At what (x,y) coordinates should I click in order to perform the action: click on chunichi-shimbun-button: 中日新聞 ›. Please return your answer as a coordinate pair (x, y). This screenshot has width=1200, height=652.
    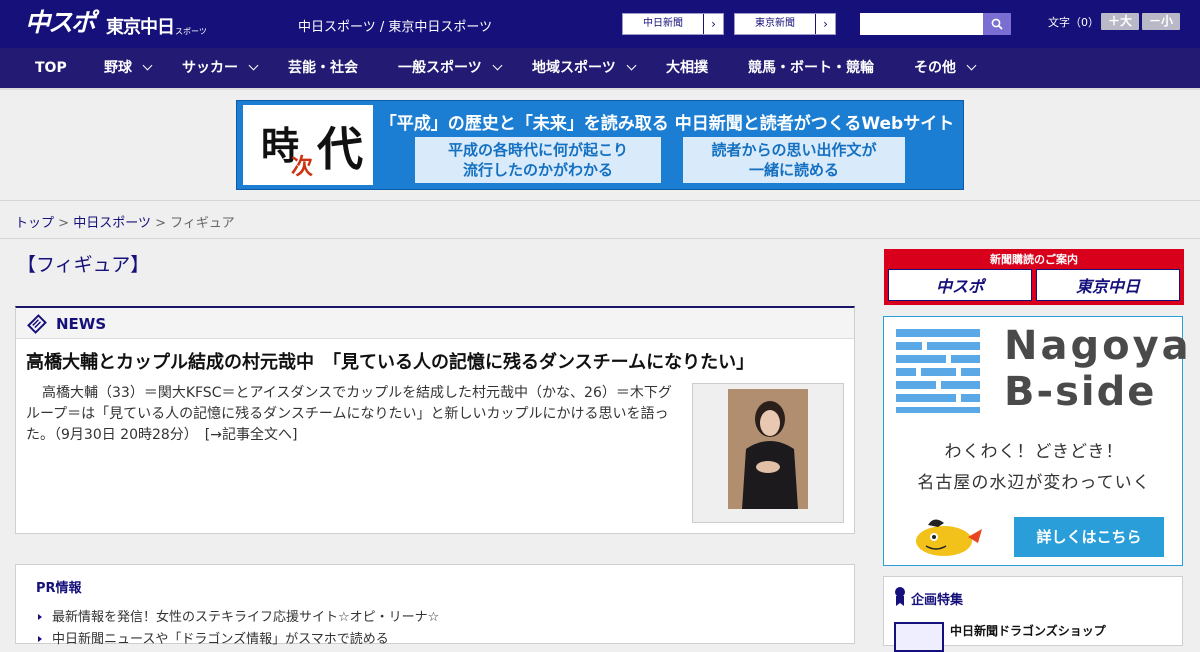
    Looking at the image, I should click on (673, 24).